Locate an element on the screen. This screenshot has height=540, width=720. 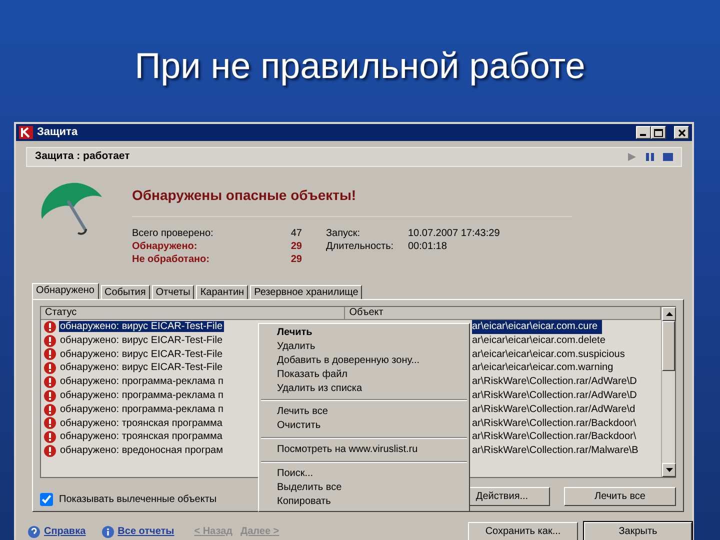
help-icon is located at coordinates (34, 532).